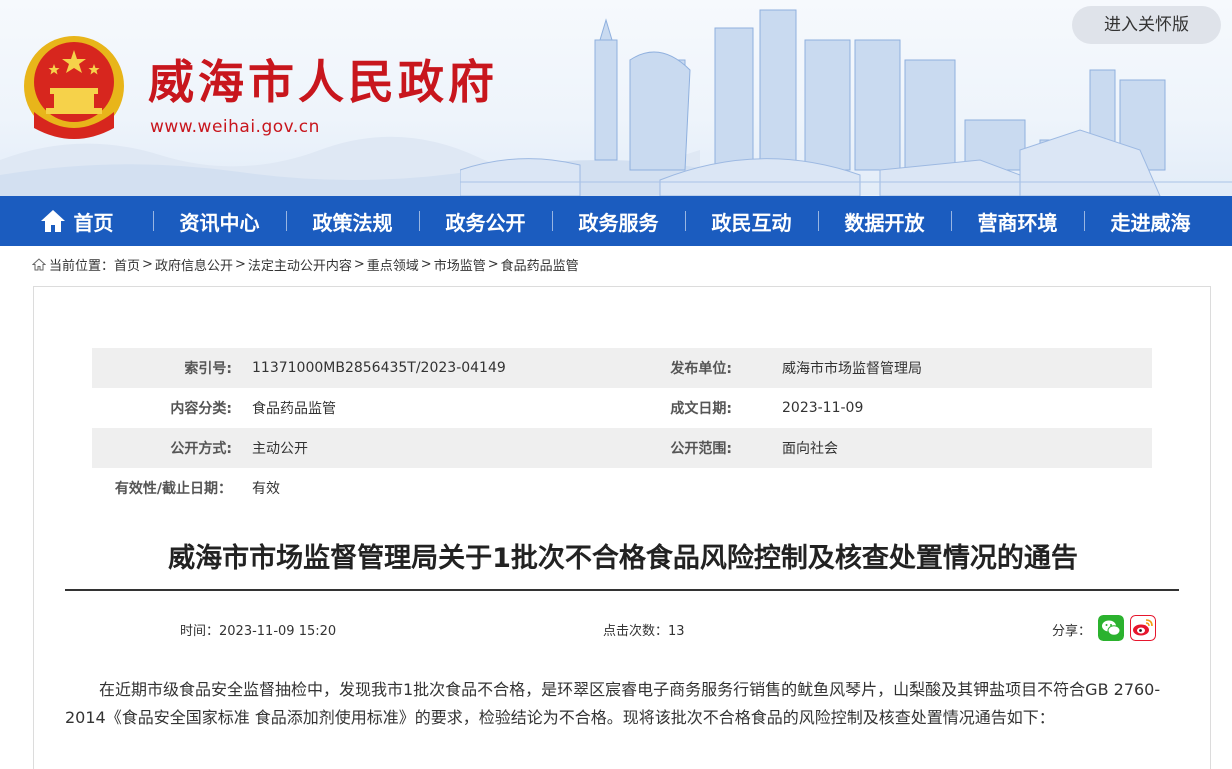 The height and width of the screenshot is (769, 1232). I want to click on nav-item-interaction: 政民互动, so click(751, 221).